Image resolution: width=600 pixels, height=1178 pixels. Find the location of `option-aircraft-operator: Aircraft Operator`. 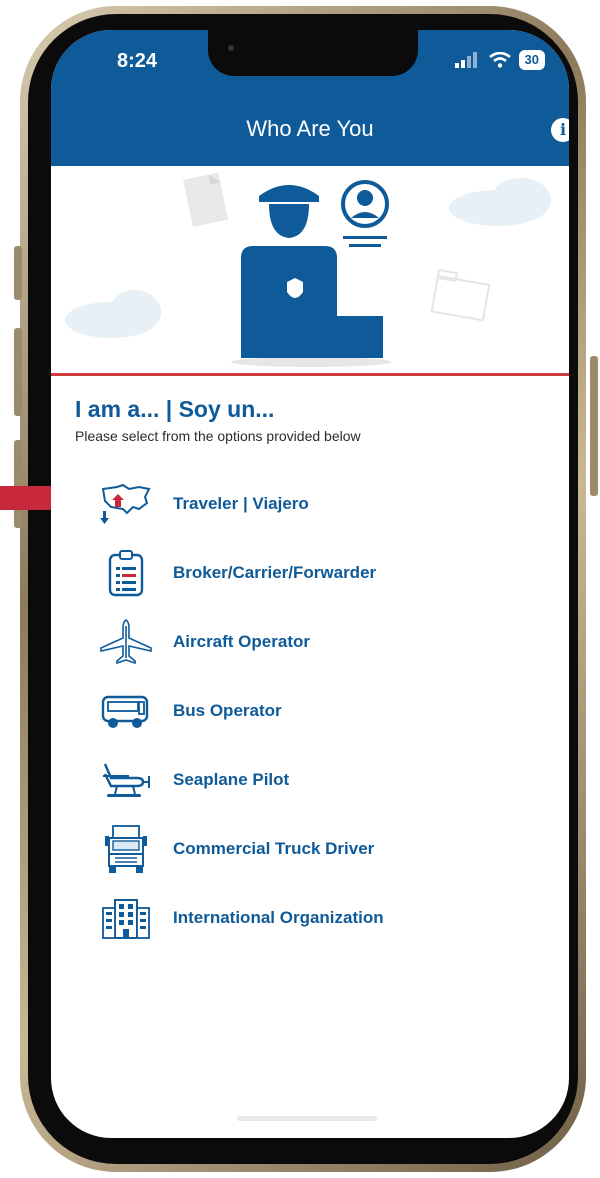

option-aircraft-operator: Aircraft Operator is located at coordinates (319, 642).